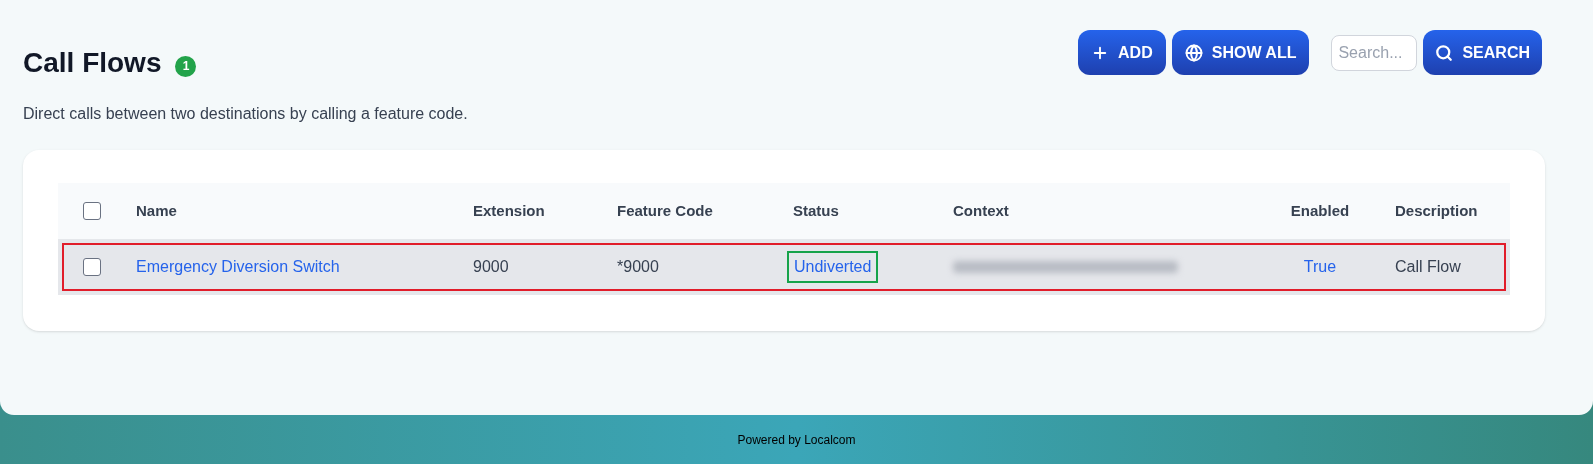  Describe the element at coordinates (509, 210) in the screenshot. I see `column-header: Extension` at that location.